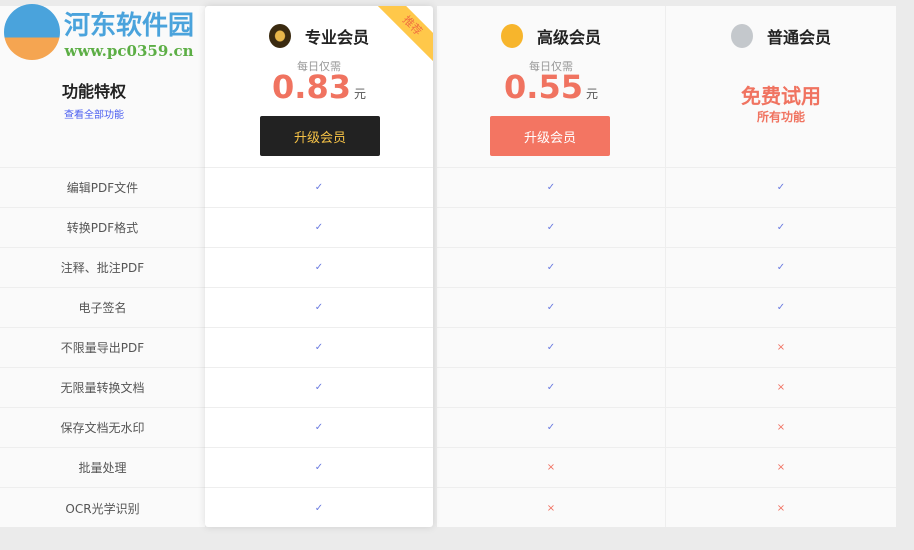 The height and width of the screenshot is (550, 914). What do you see at coordinates (102, 348) in the screenshot?
I see `feature-label: 不限量导出PDF` at bounding box center [102, 348].